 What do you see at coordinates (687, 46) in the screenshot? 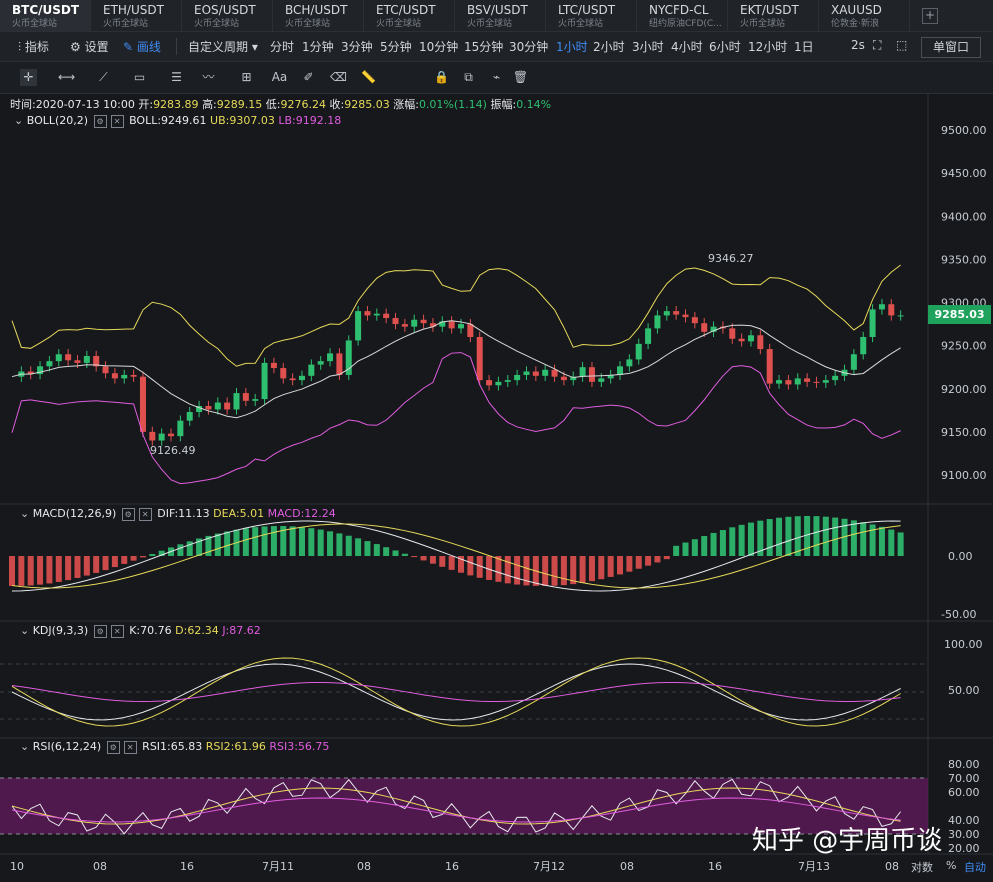
I see `period-option: 4小时` at bounding box center [687, 46].